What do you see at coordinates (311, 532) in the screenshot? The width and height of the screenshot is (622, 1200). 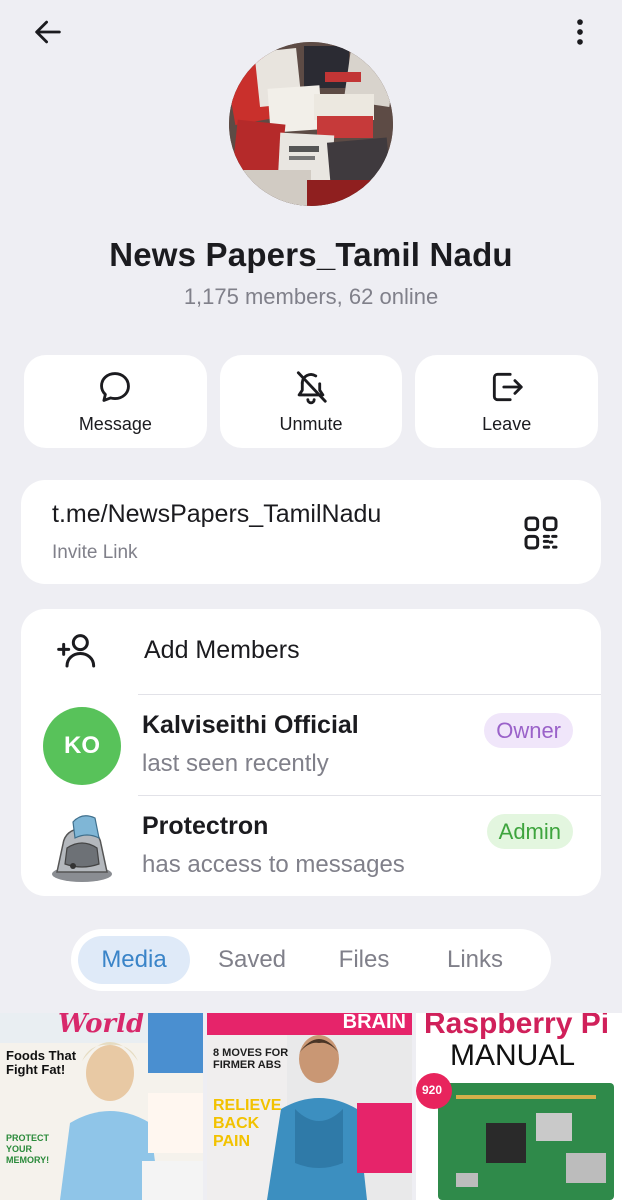 I see `invite-link-card: t.me/NewsPapers_TamilNadu Invite Link` at bounding box center [311, 532].